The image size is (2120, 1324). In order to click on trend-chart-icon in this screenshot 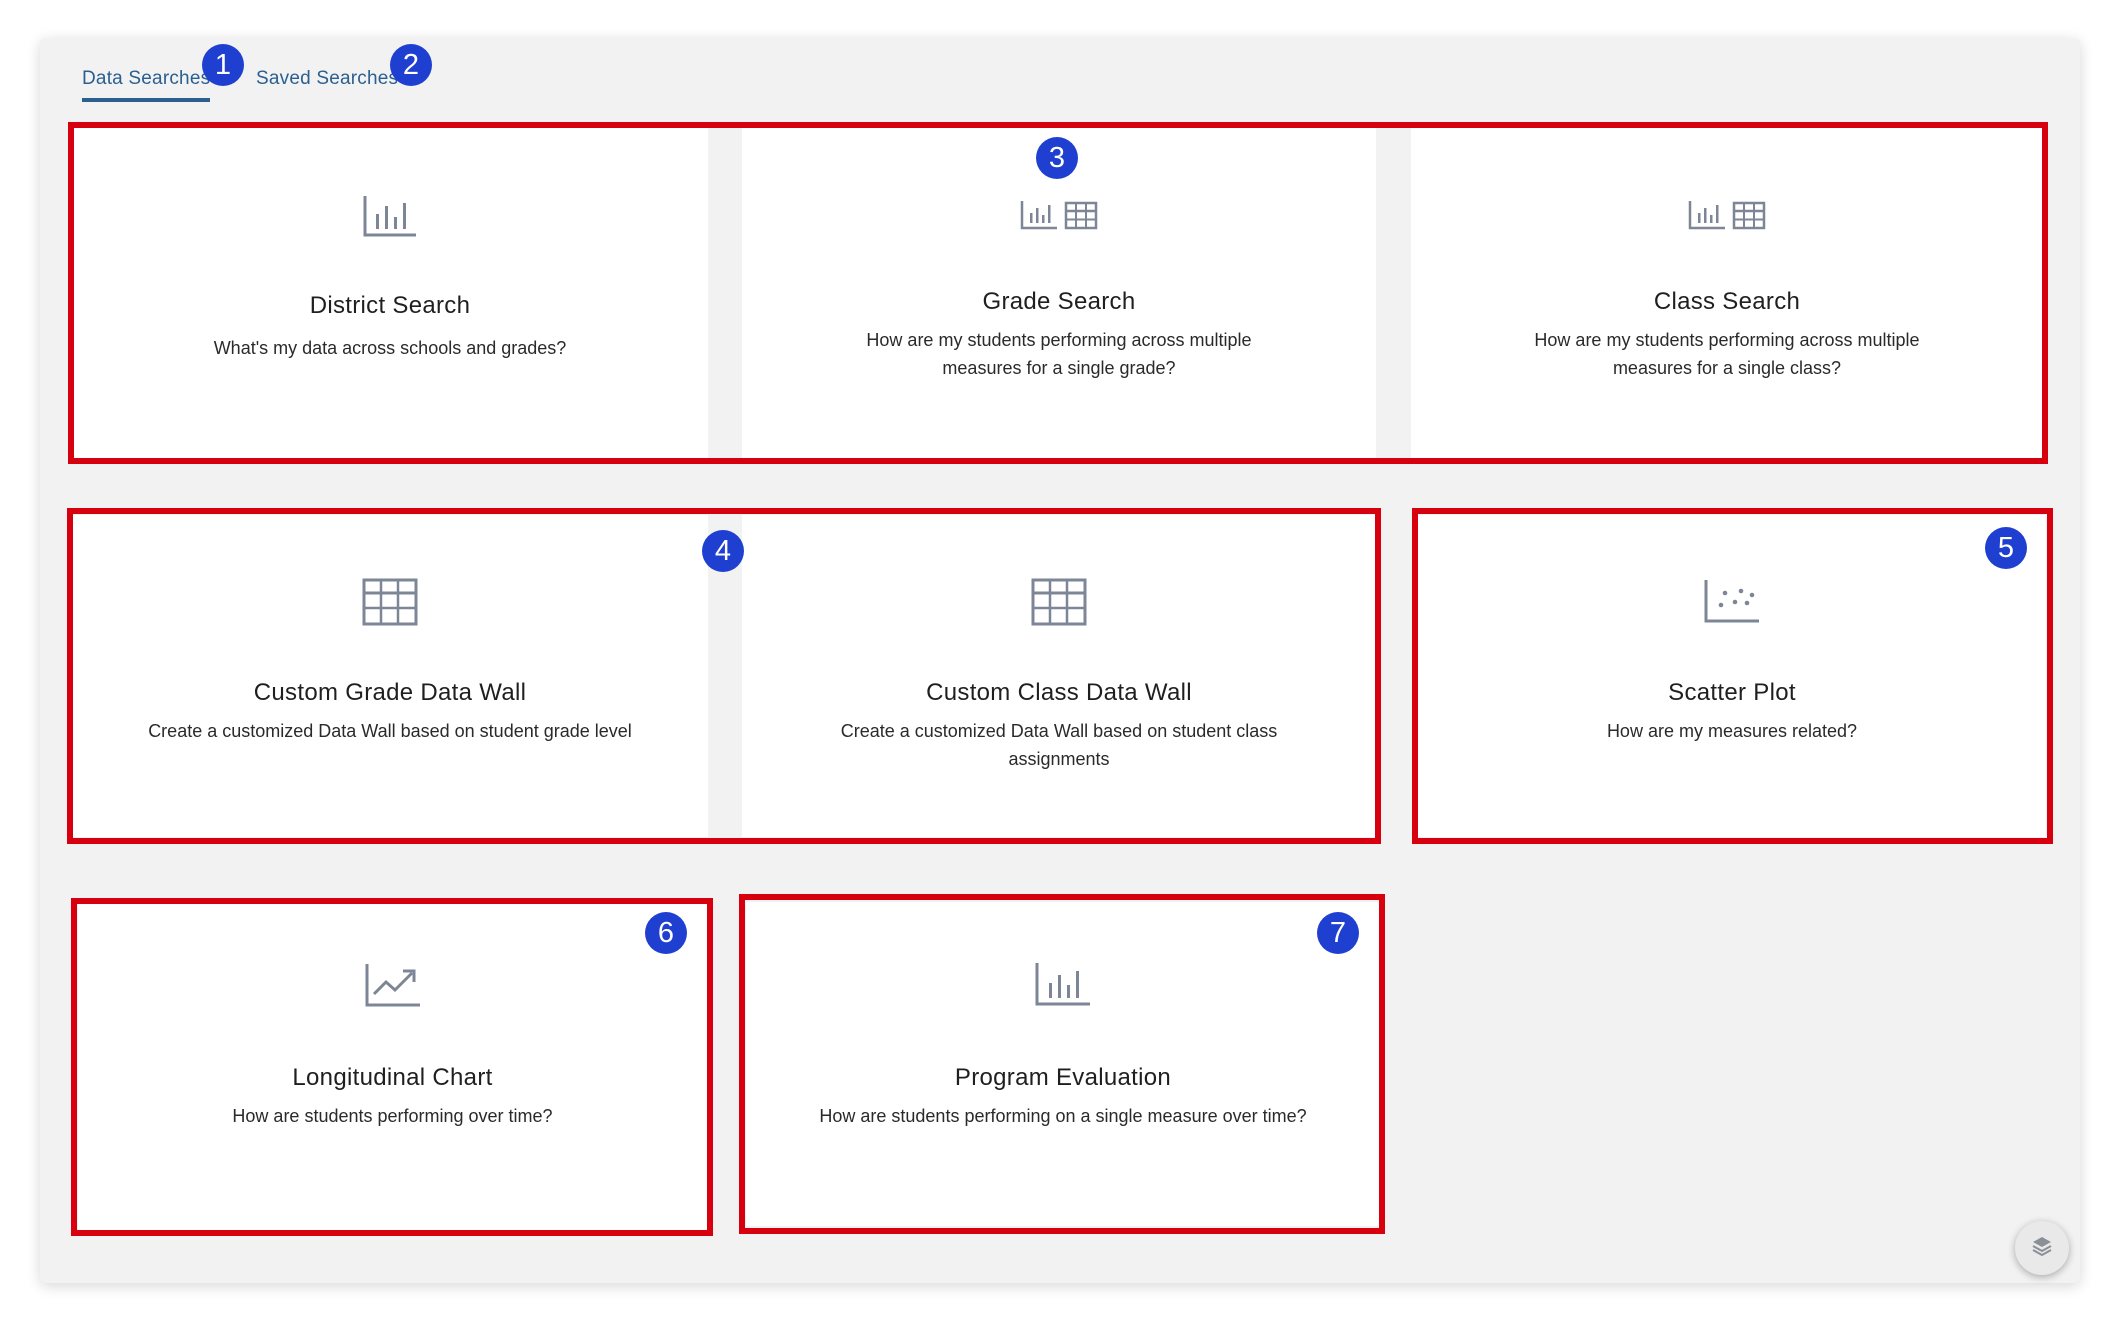, I will do `click(392, 985)`.